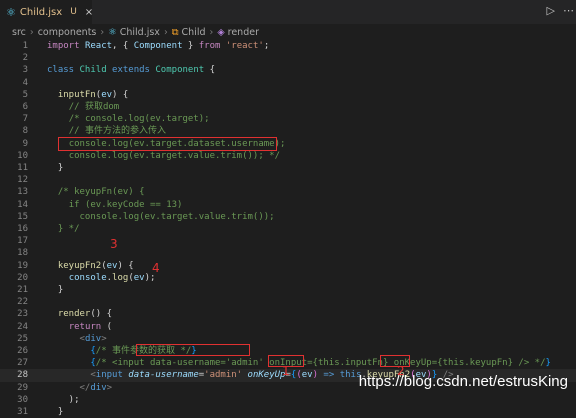  I want to click on line-number: 18, so click(22, 253).